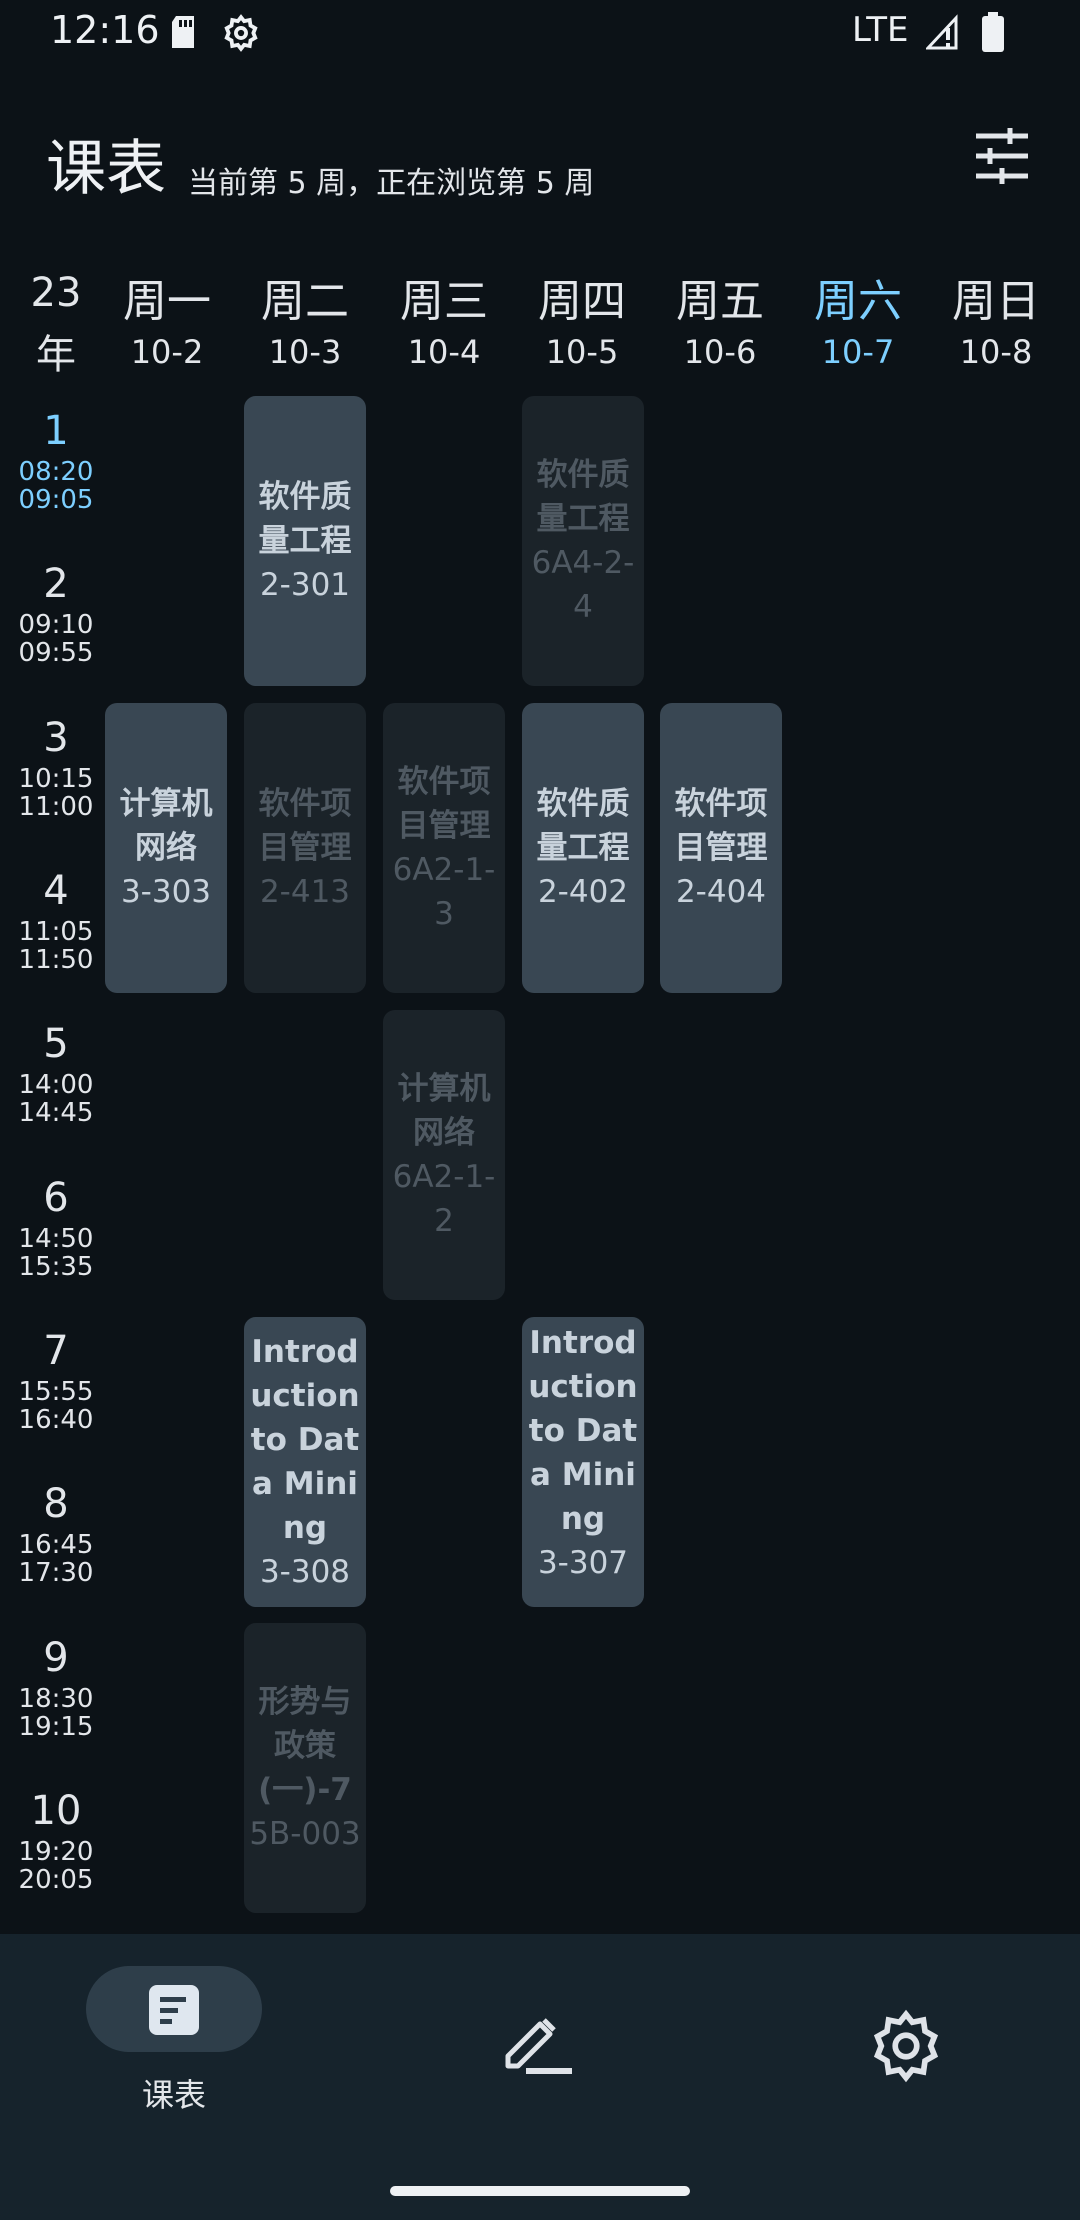 Image resolution: width=1080 pixels, height=2220 pixels. What do you see at coordinates (174, 2010) in the screenshot?
I see `schedule-icon` at bounding box center [174, 2010].